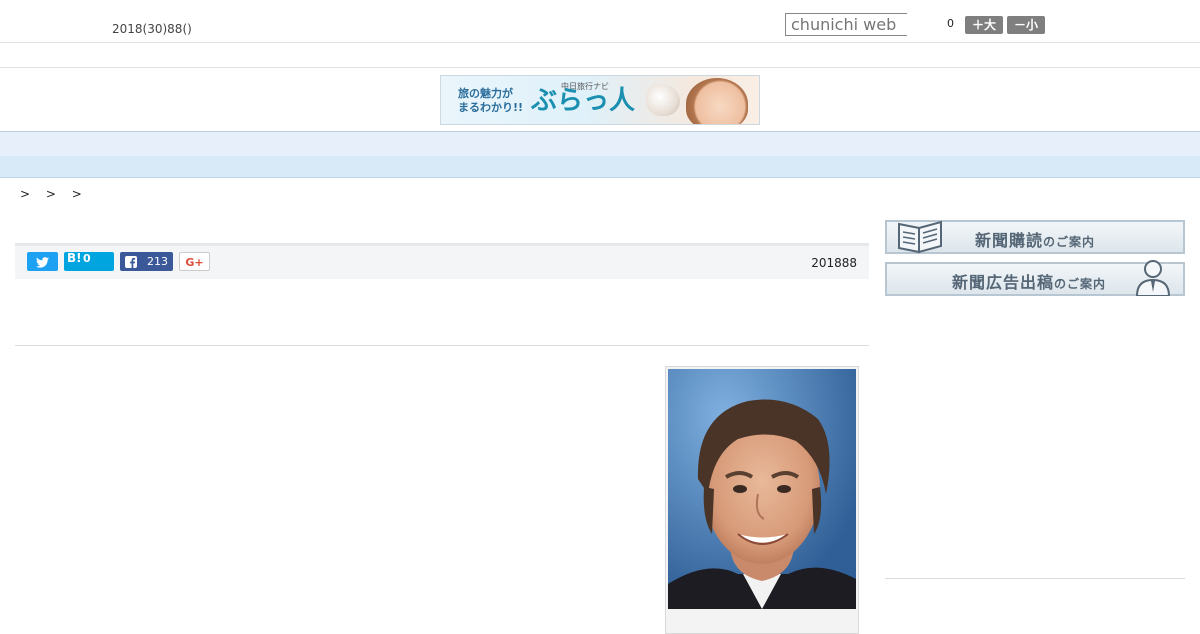  I want to click on header-date: 2018(30)88(), so click(152, 29).